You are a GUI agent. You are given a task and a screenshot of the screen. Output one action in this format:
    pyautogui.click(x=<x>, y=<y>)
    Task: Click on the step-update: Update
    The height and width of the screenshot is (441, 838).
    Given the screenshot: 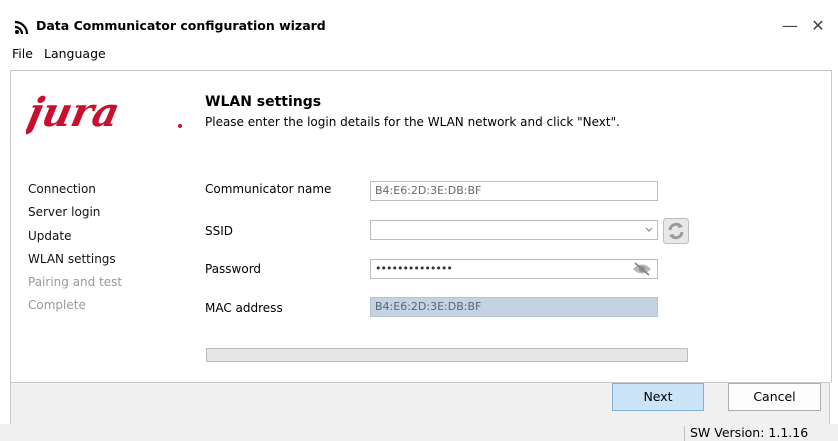 What is the action you would take?
    pyautogui.click(x=50, y=236)
    